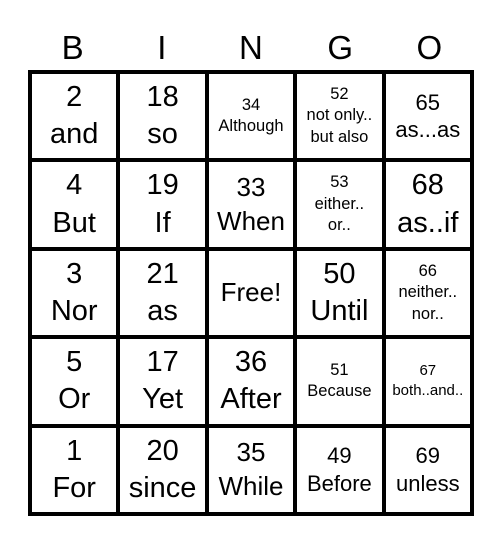 This screenshot has width=502, height=544. Describe the element at coordinates (427, 185) in the screenshot. I see `cell-number: 68` at that location.